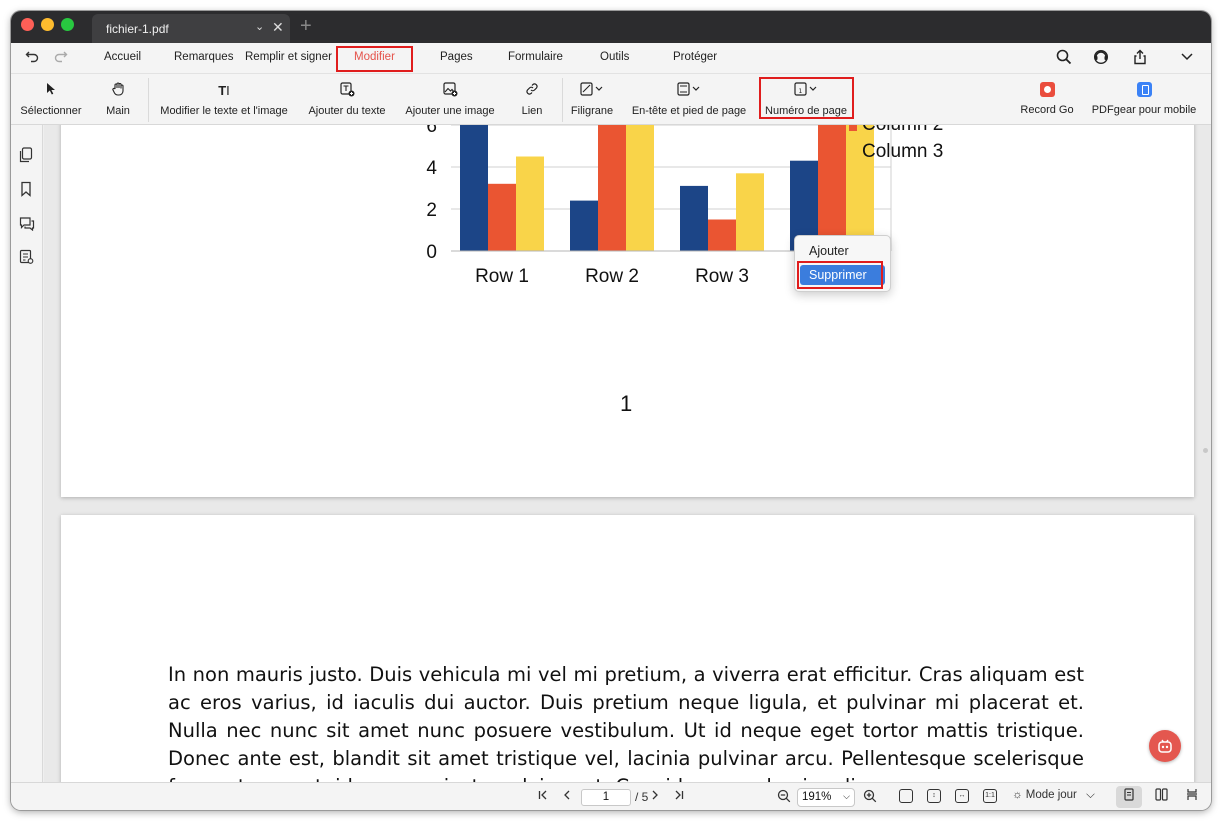  I want to click on share-icon, so click(1140, 59).